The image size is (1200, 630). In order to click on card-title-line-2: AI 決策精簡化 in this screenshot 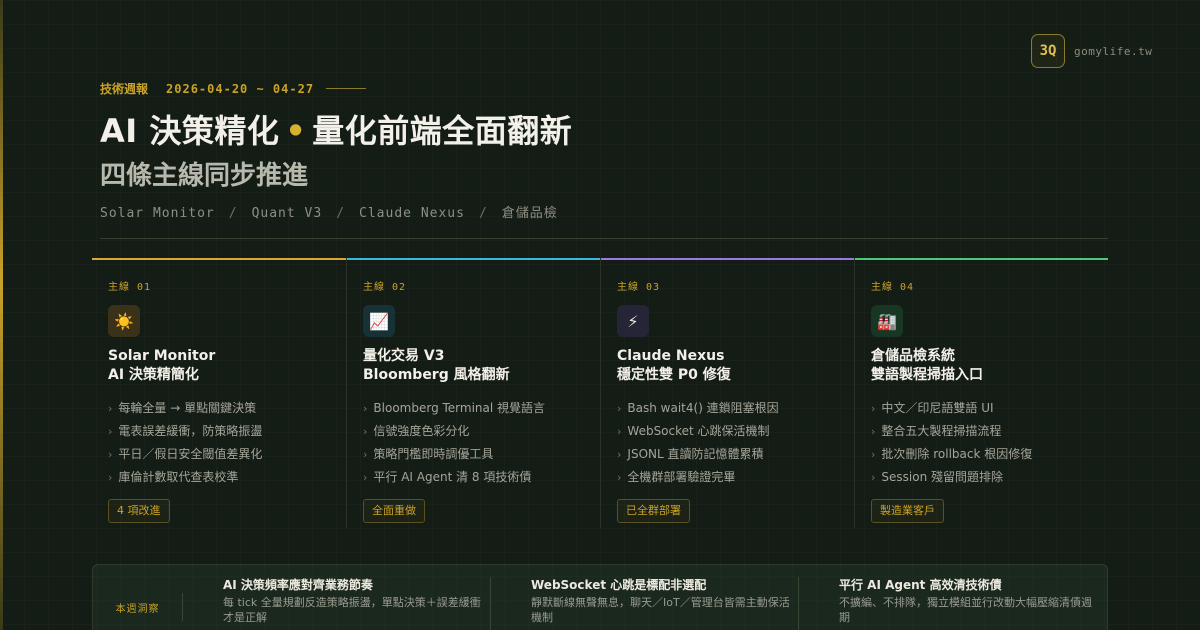, I will do `click(153, 375)`.